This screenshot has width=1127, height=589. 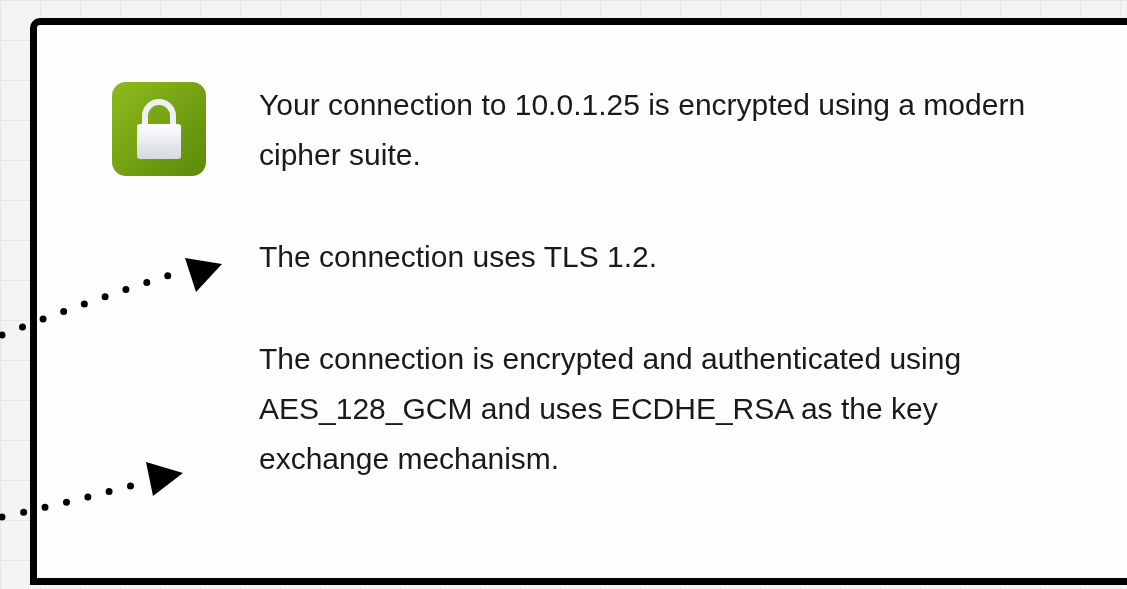 What do you see at coordinates (459, 257) in the screenshot?
I see `info-text: The connection uses TLS 1.2.` at bounding box center [459, 257].